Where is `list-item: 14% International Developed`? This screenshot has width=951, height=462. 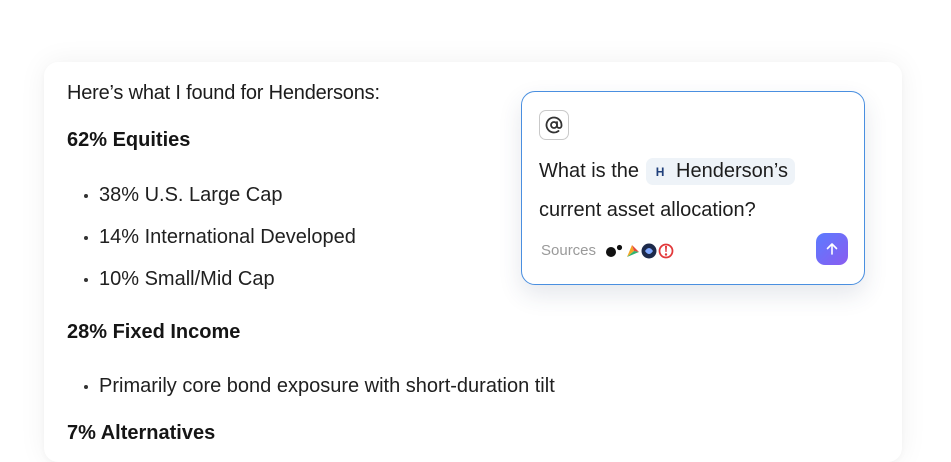
list-item: 14% International Developed is located at coordinates (220, 237).